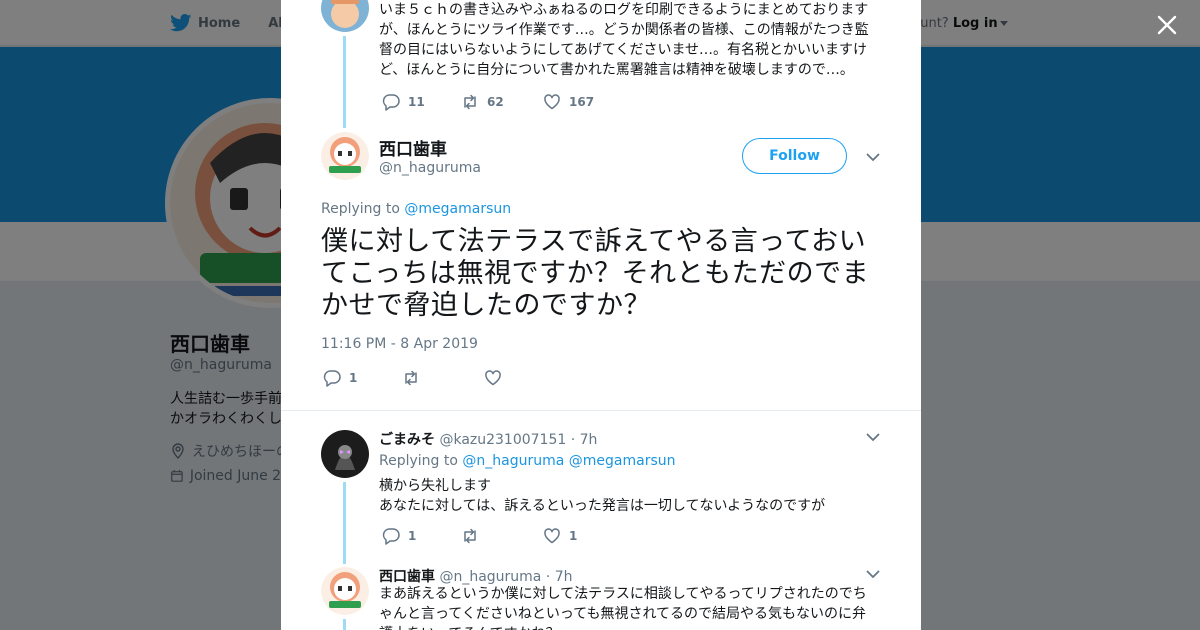 The width and height of the screenshot is (1200, 630). Describe the element at coordinates (568, 102) in the screenshot. I see `like-button: 167` at that location.